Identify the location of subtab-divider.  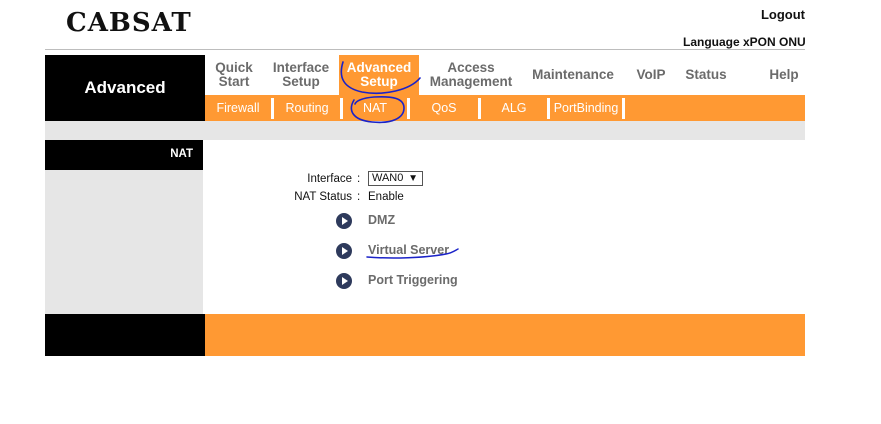
(623, 108).